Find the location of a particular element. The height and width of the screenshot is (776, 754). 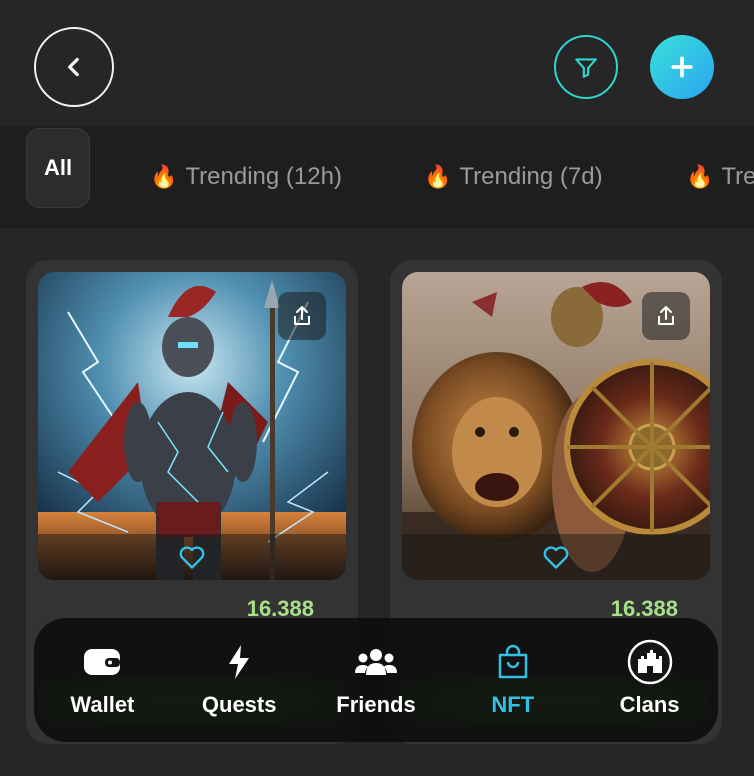

tab-all: All is located at coordinates (58, 168).